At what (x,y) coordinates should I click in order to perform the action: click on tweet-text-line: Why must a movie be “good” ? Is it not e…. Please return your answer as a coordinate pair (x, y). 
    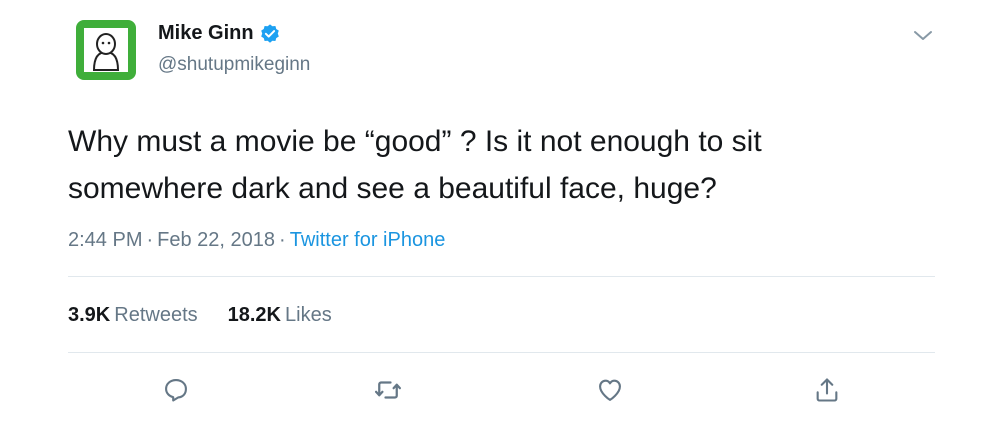
    Looking at the image, I should click on (415, 141).